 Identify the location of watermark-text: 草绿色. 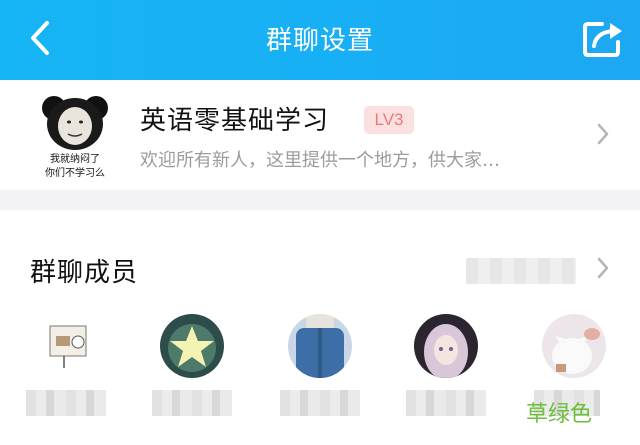
(558, 414).